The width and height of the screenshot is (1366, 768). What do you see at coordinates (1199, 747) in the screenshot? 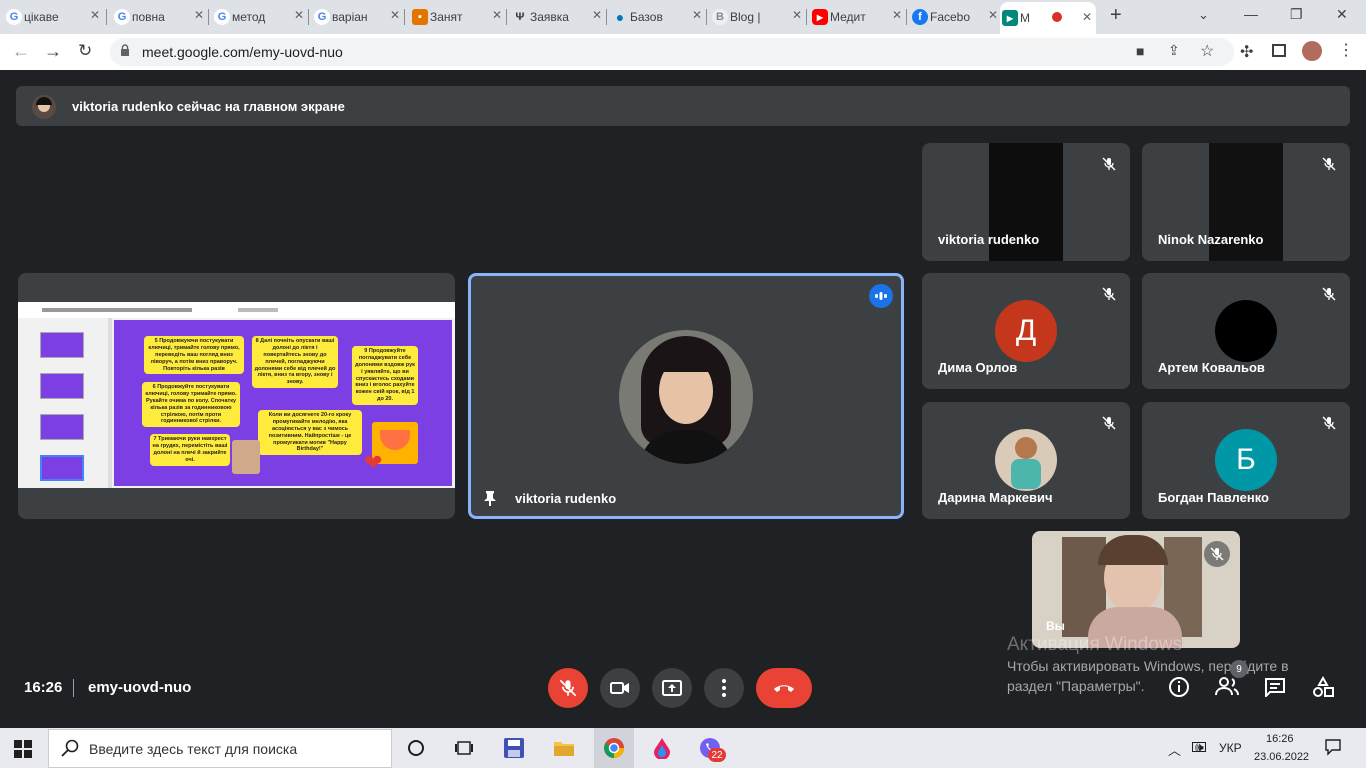
I see `volume-icon: 🕪` at bounding box center [1199, 747].